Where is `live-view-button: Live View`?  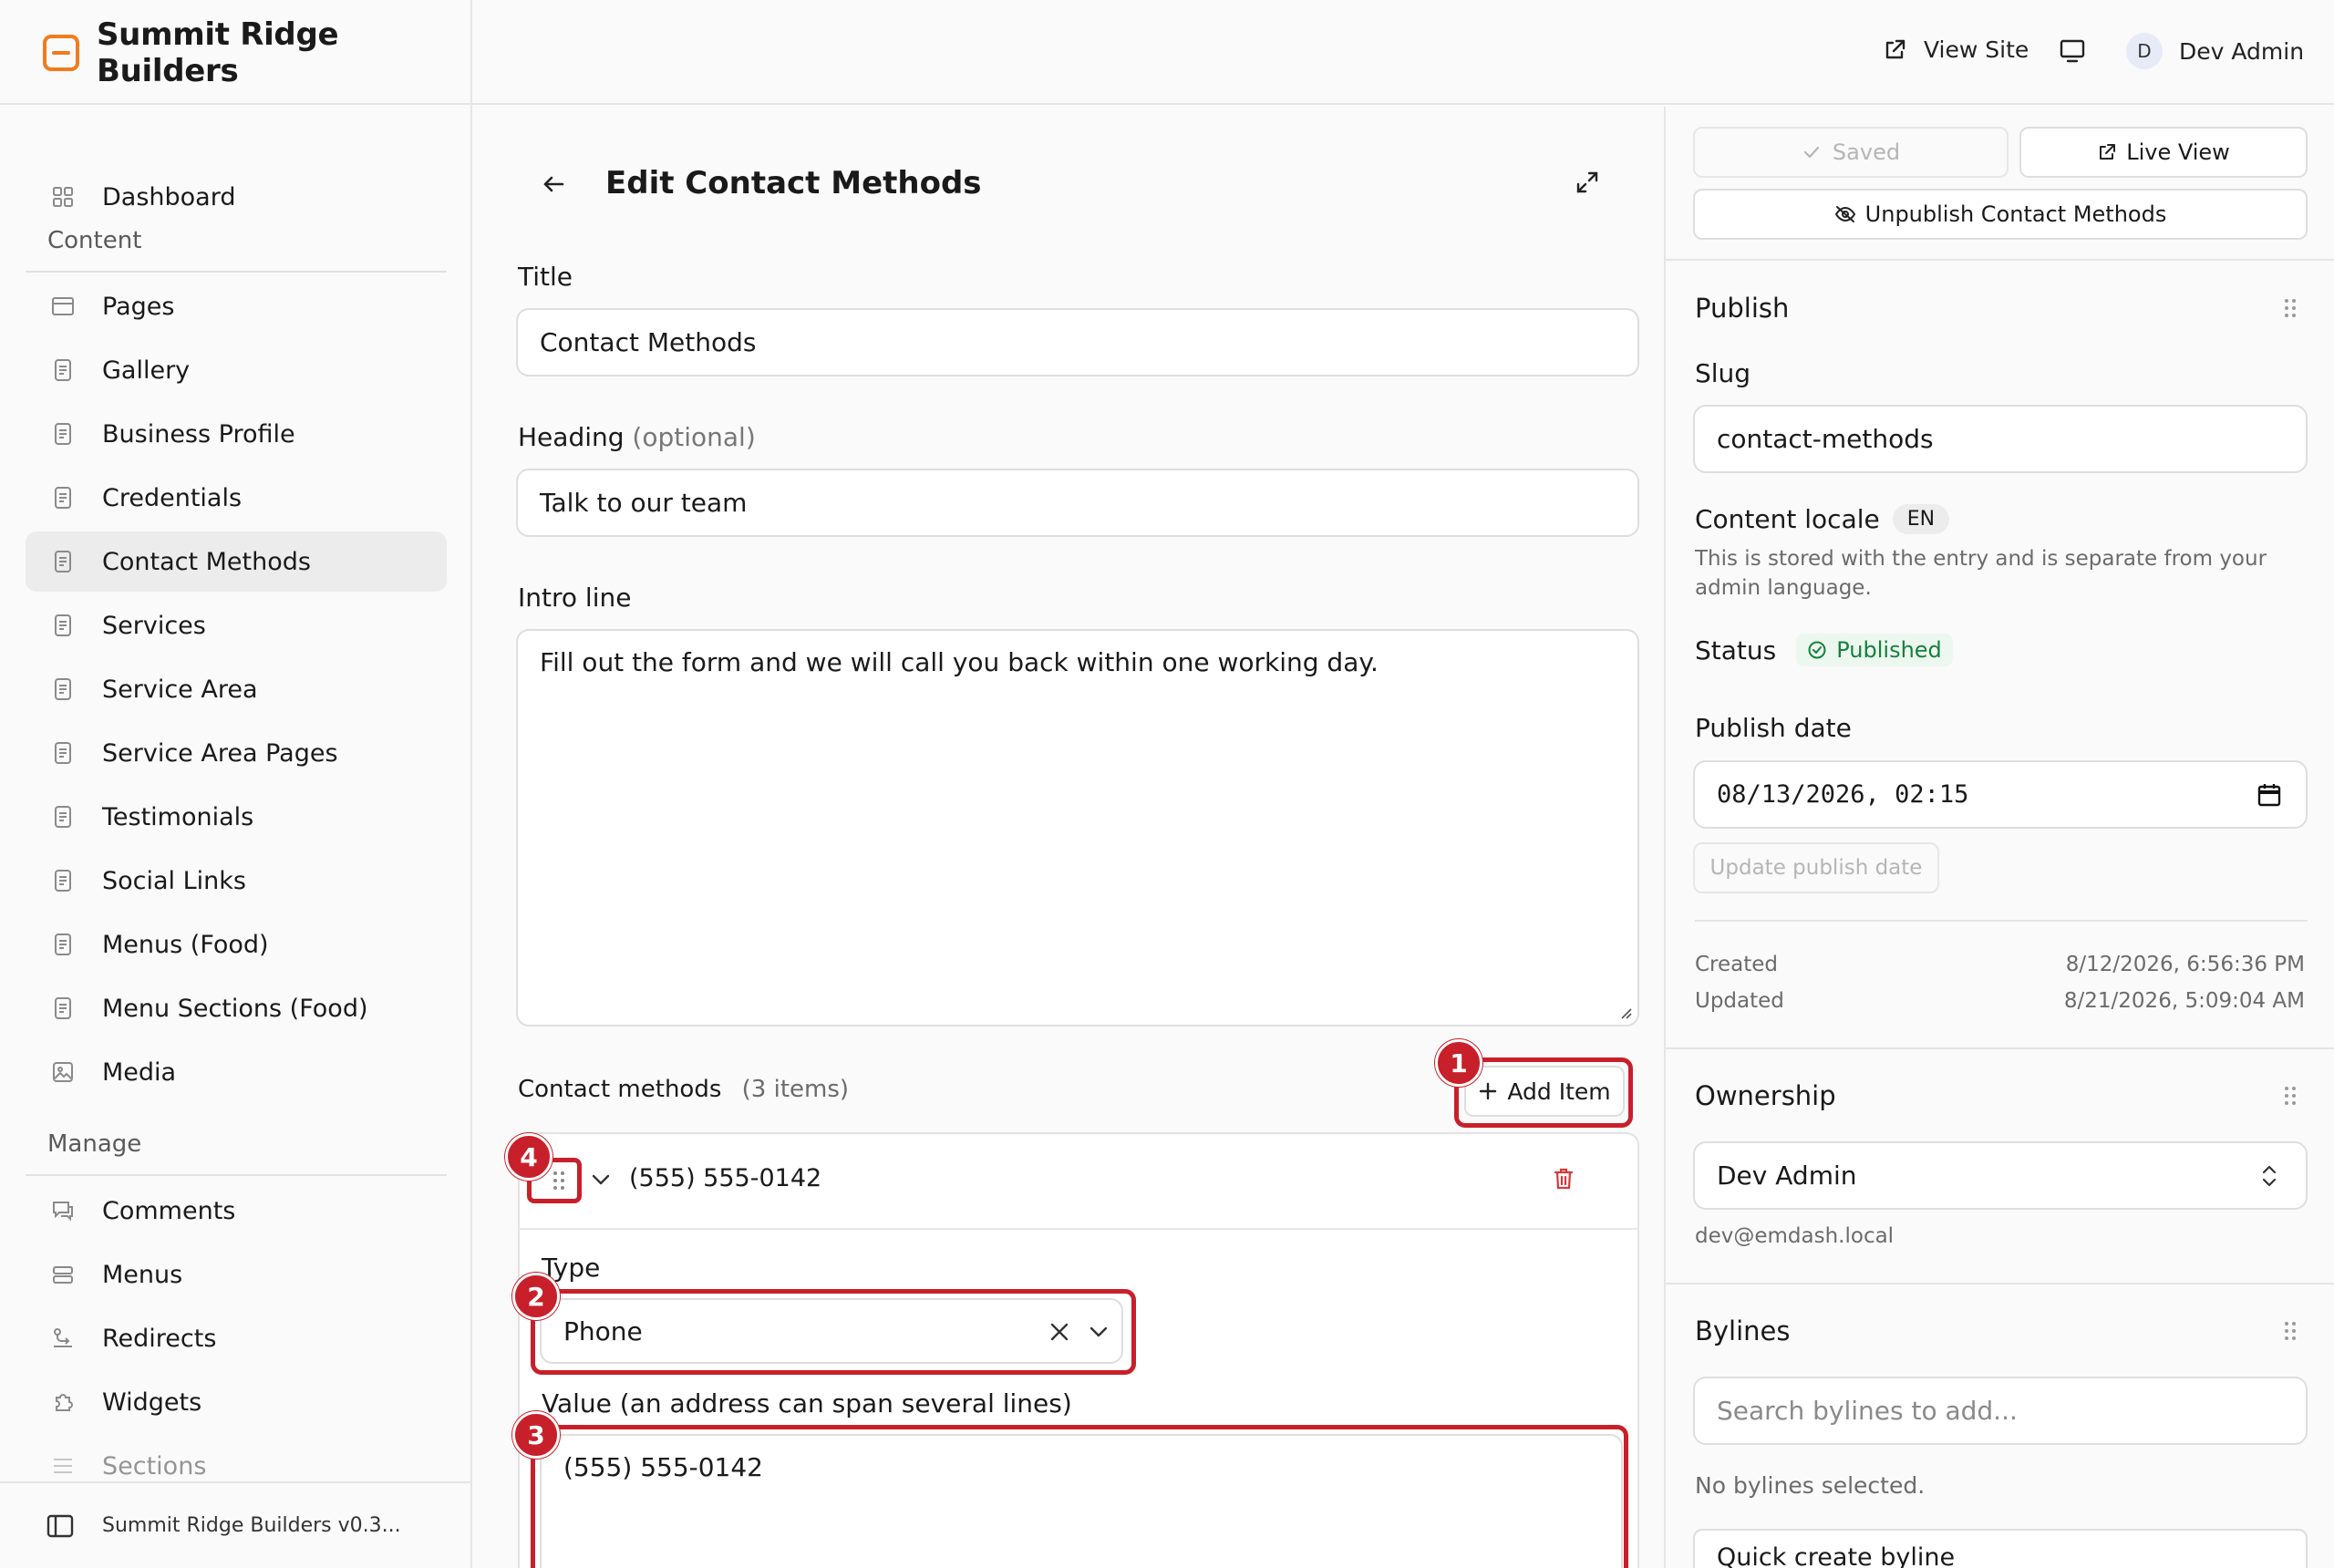
live-view-button: Live View is located at coordinates (2163, 152).